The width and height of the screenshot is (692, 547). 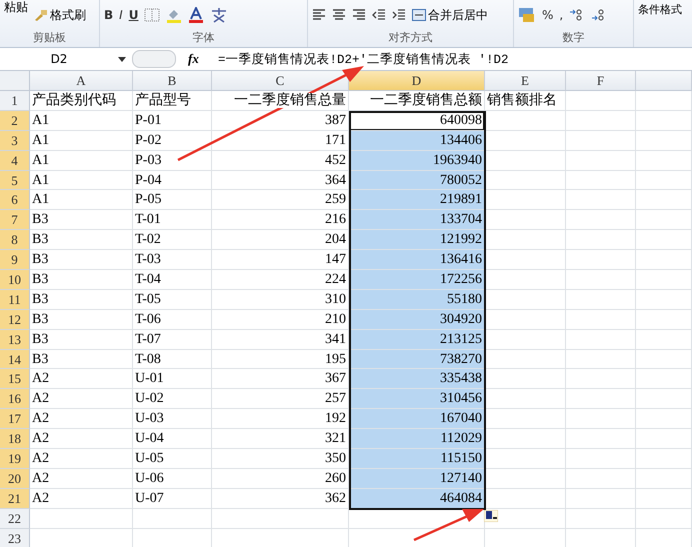 I want to click on bold-button: B, so click(x=109, y=15).